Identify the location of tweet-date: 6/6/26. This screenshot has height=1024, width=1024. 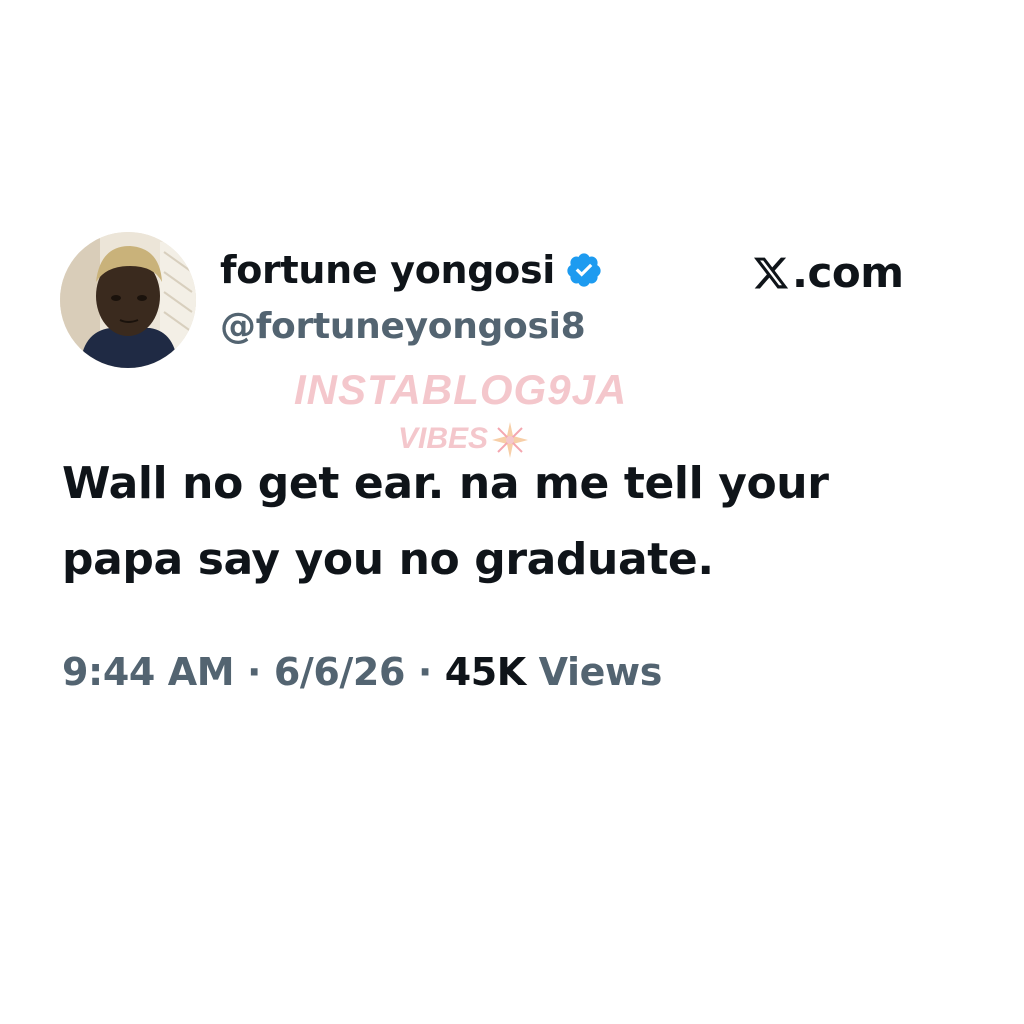
(340, 672).